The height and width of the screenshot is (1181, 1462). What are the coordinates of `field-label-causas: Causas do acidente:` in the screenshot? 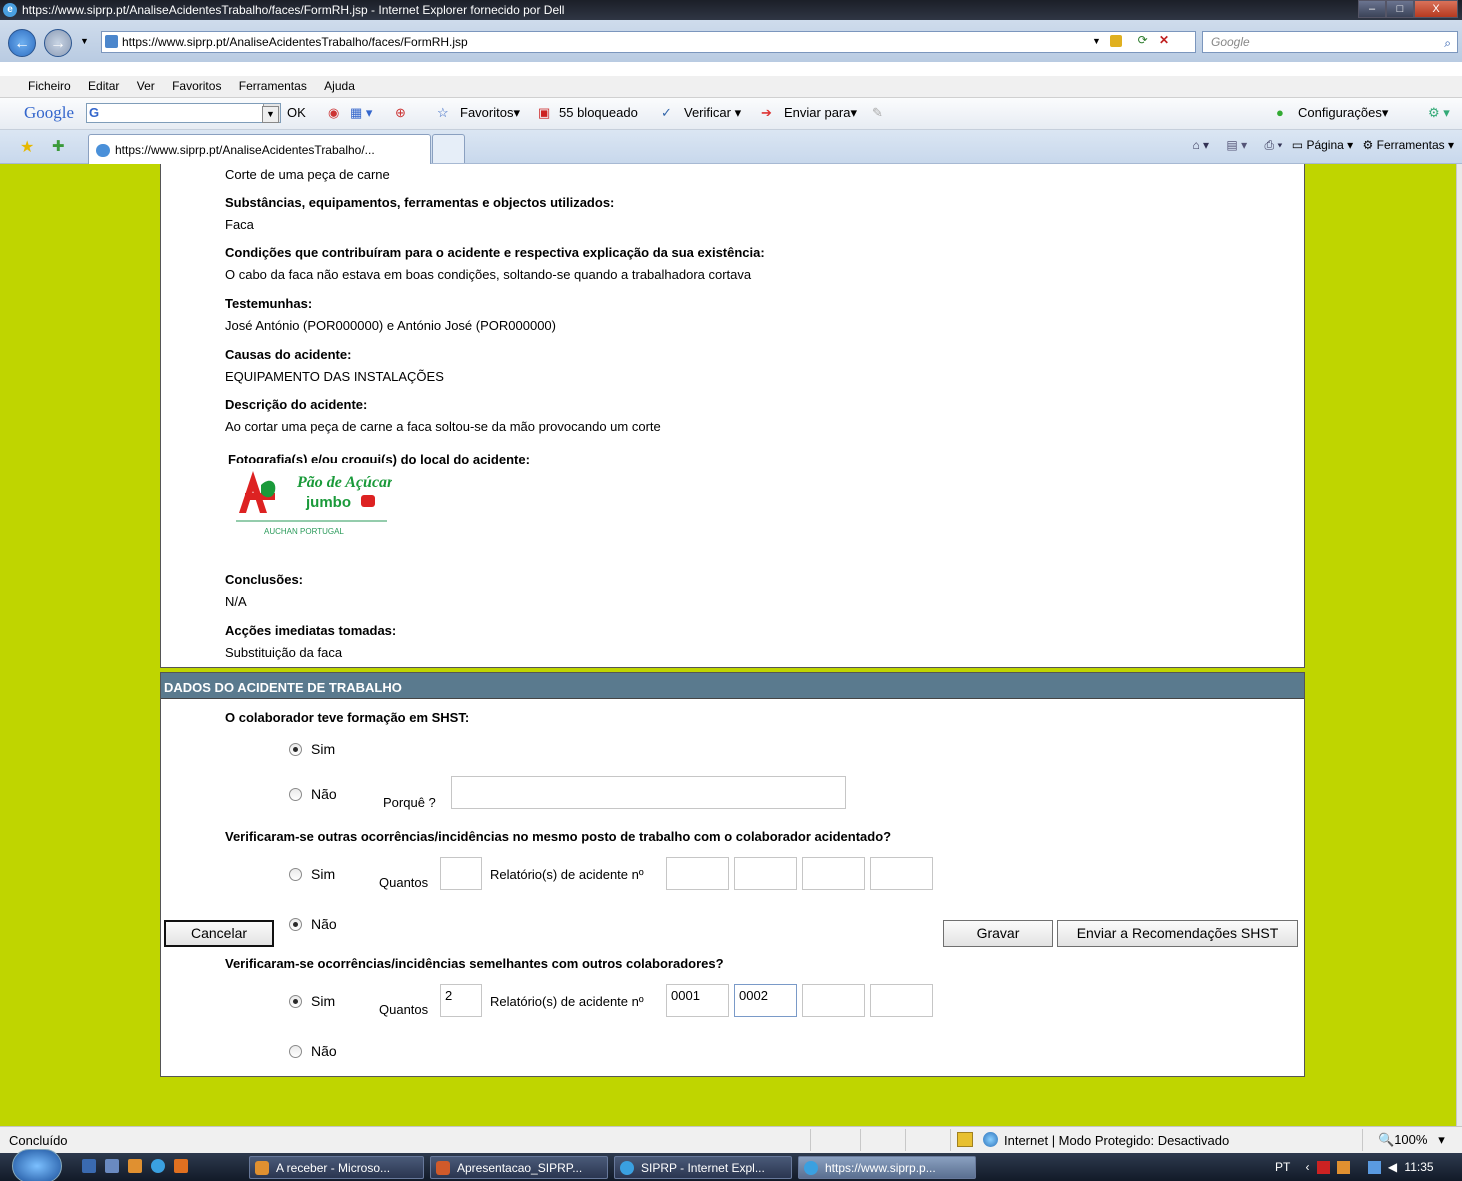 It's located at (288, 354).